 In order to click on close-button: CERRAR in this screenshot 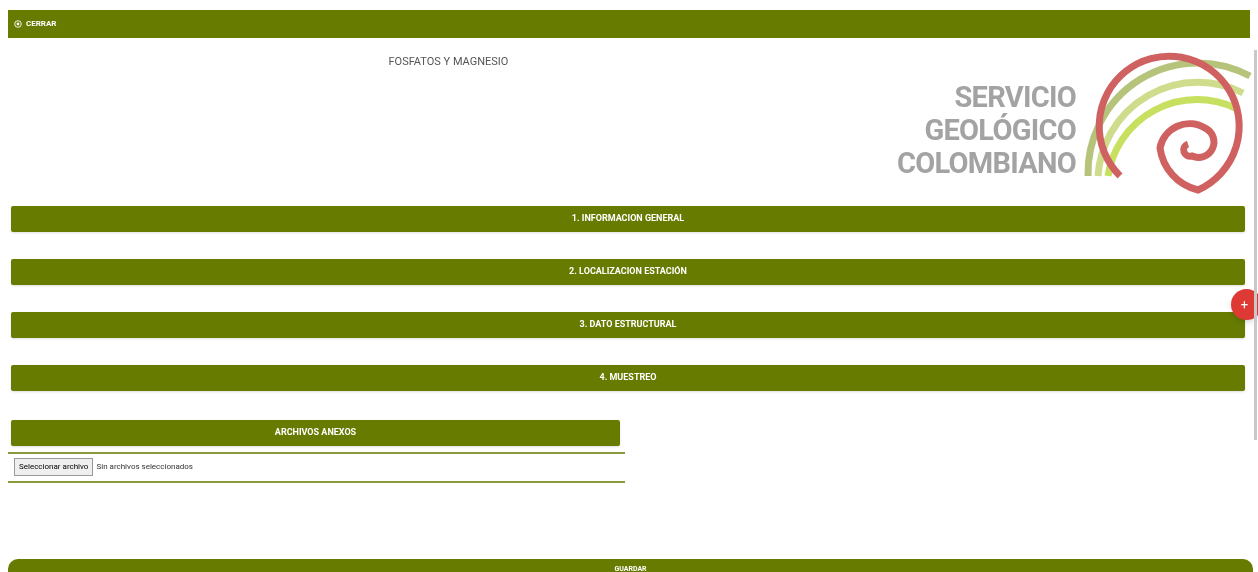, I will do `click(41, 24)`.